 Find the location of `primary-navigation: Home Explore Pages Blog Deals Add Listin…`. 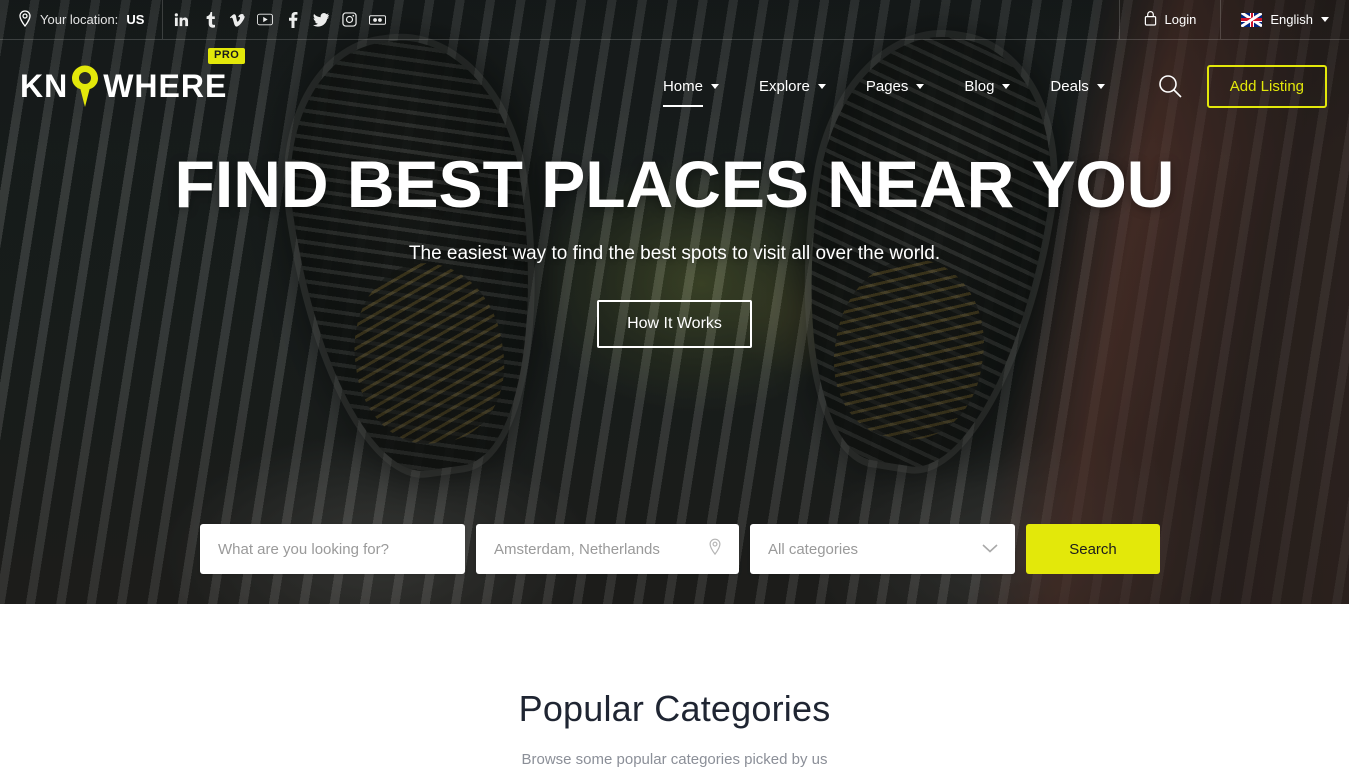

primary-navigation: Home Explore Pages Blog Deals Add Listin… is located at coordinates (986, 86).